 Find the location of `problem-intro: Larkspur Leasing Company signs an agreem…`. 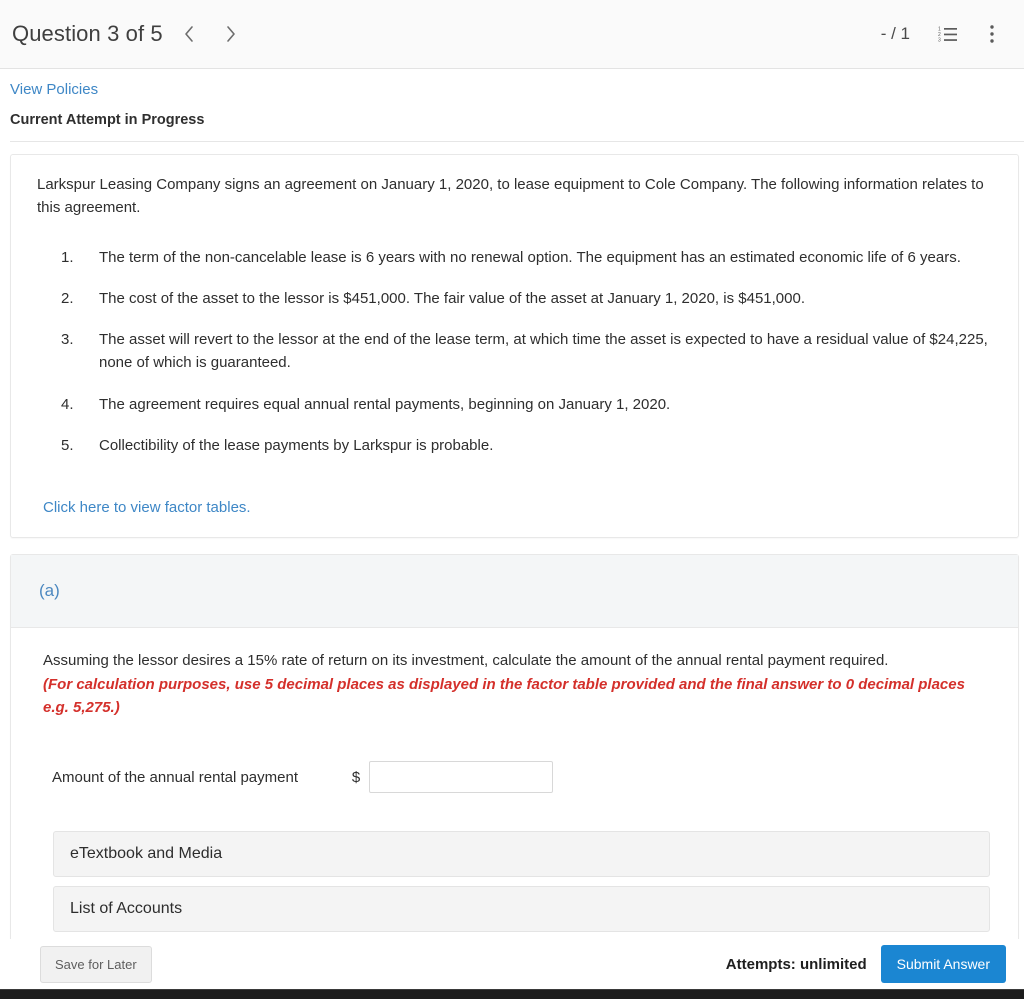

problem-intro: Larkspur Leasing Company signs an agreem… is located at coordinates (510, 196).